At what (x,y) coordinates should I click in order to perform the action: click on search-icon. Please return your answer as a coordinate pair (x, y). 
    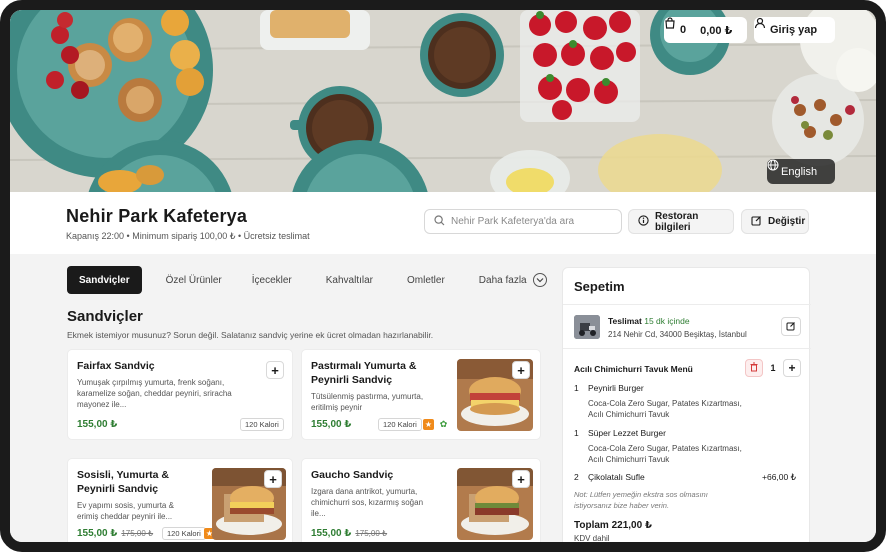
    Looking at the image, I should click on (439, 221).